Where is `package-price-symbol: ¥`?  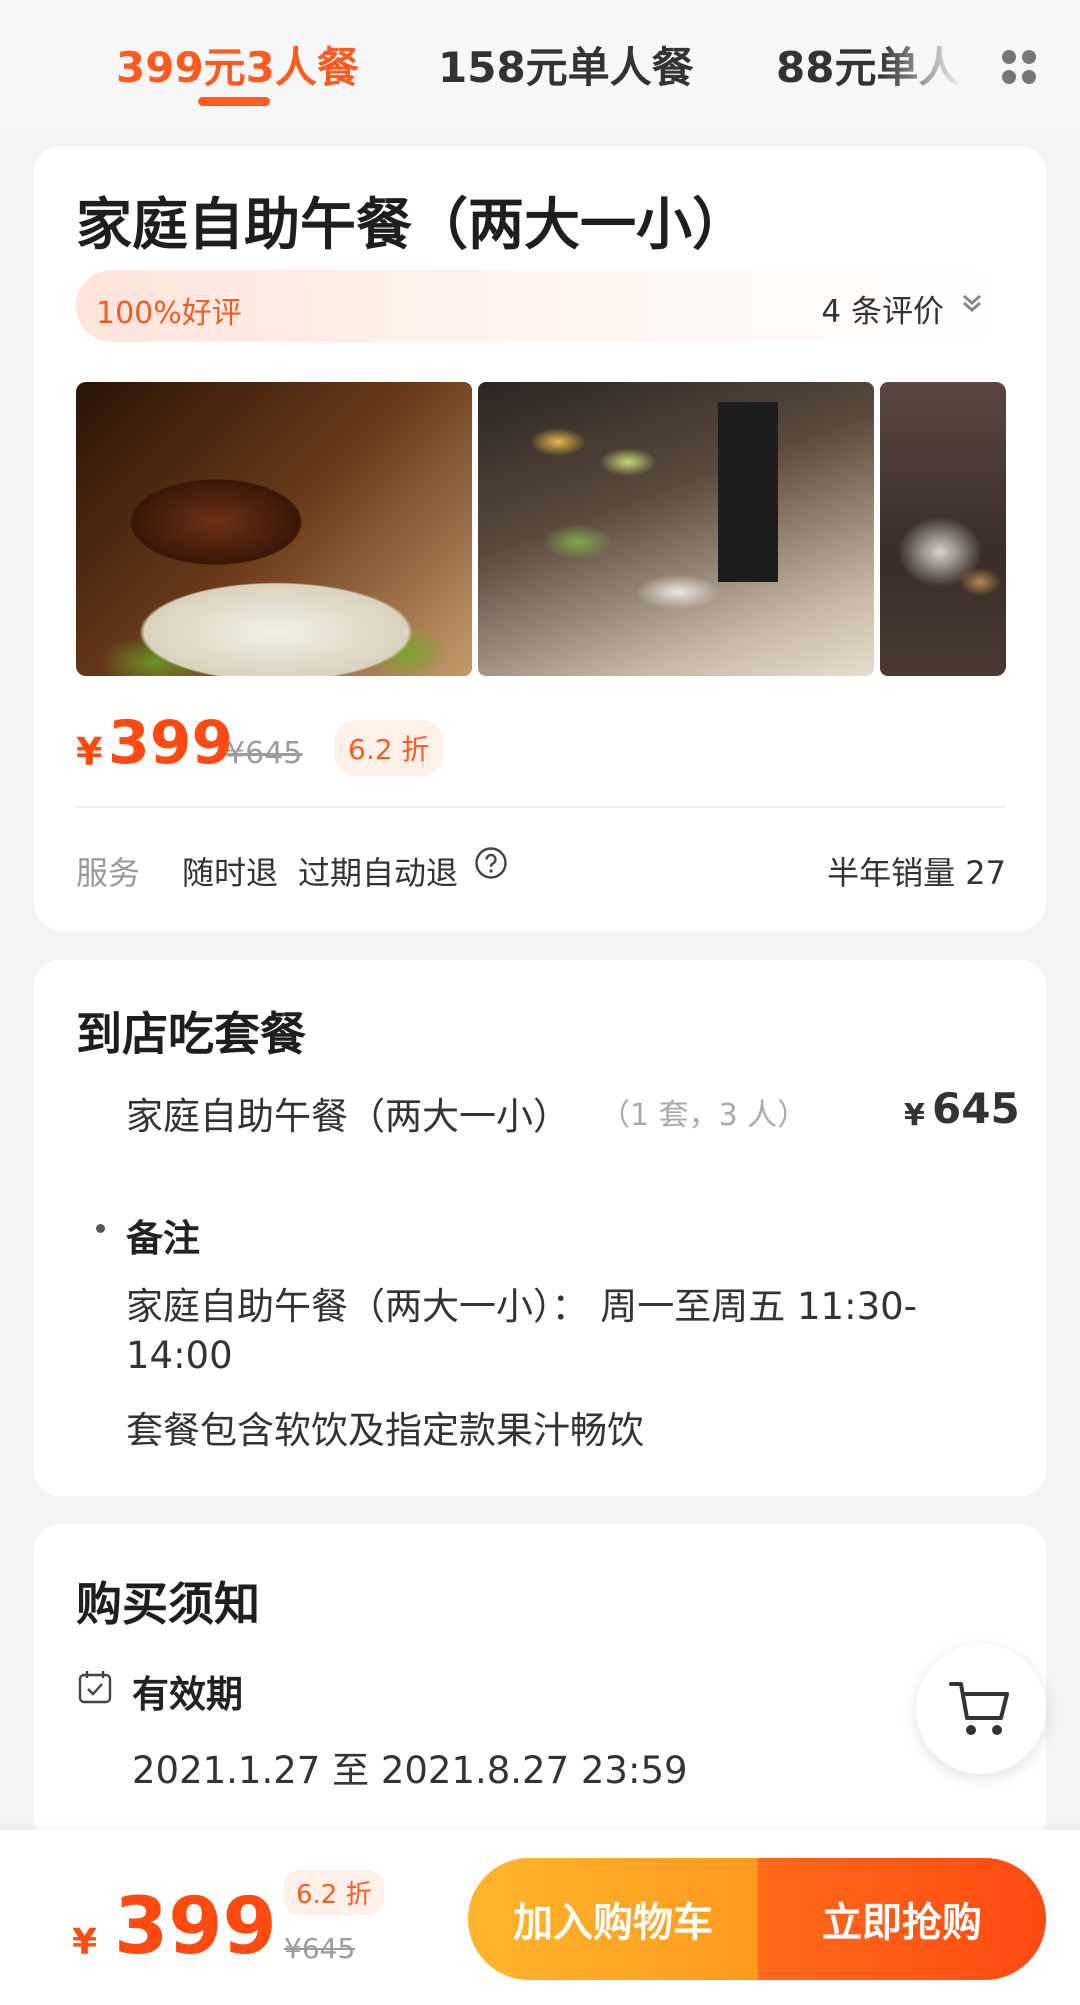
package-price-symbol: ¥ is located at coordinates (914, 1115).